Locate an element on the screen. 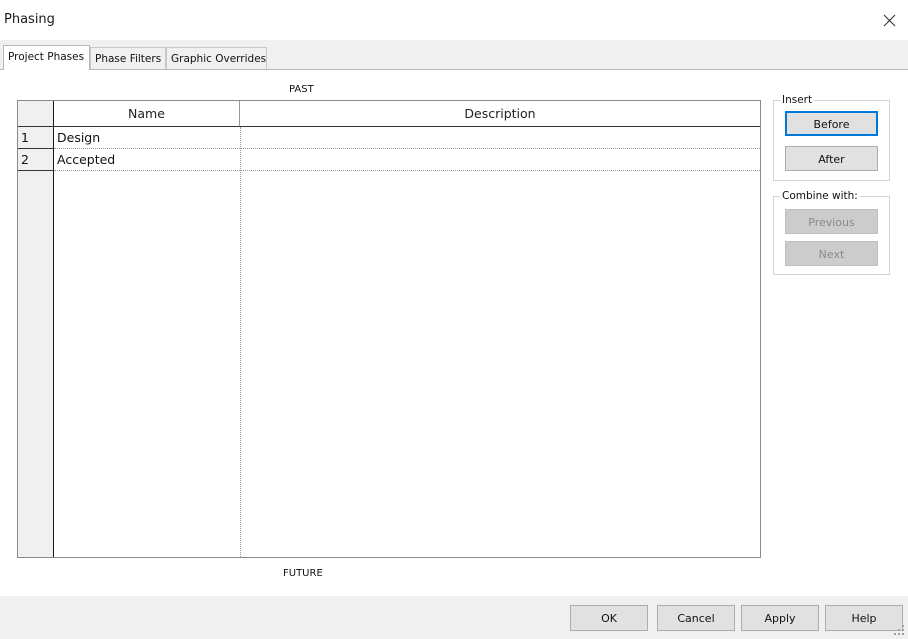  insert-after-button: After is located at coordinates (831, 158).